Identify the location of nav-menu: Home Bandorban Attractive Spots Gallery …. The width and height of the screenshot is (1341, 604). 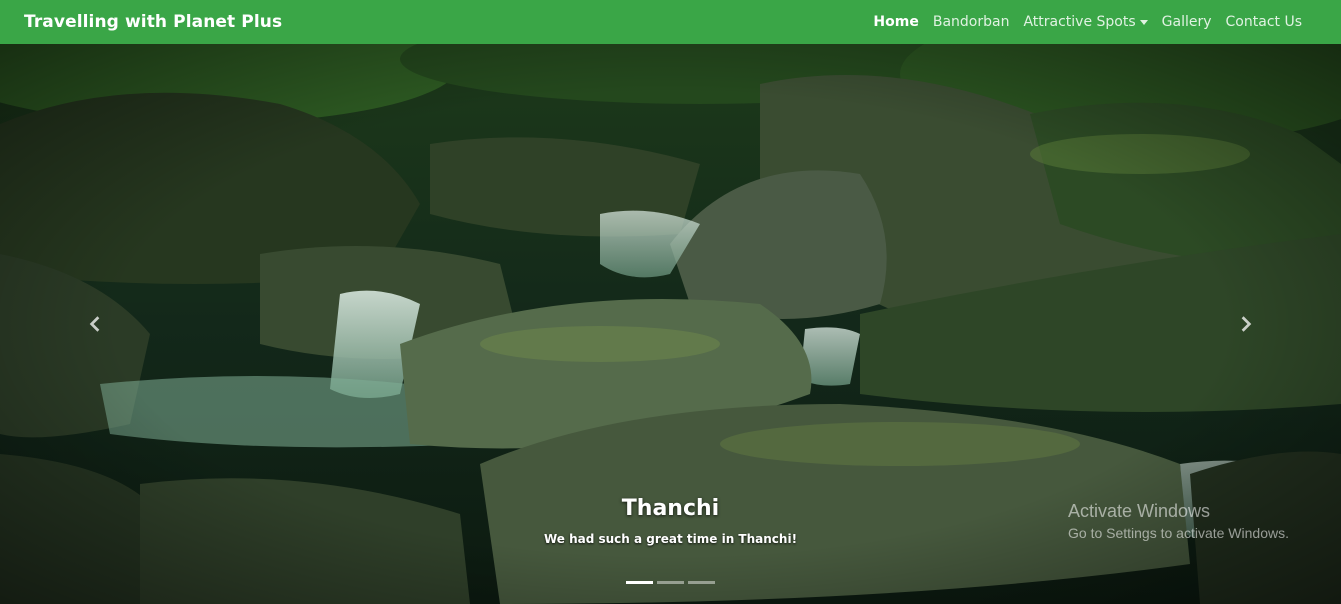
(1087, 22).